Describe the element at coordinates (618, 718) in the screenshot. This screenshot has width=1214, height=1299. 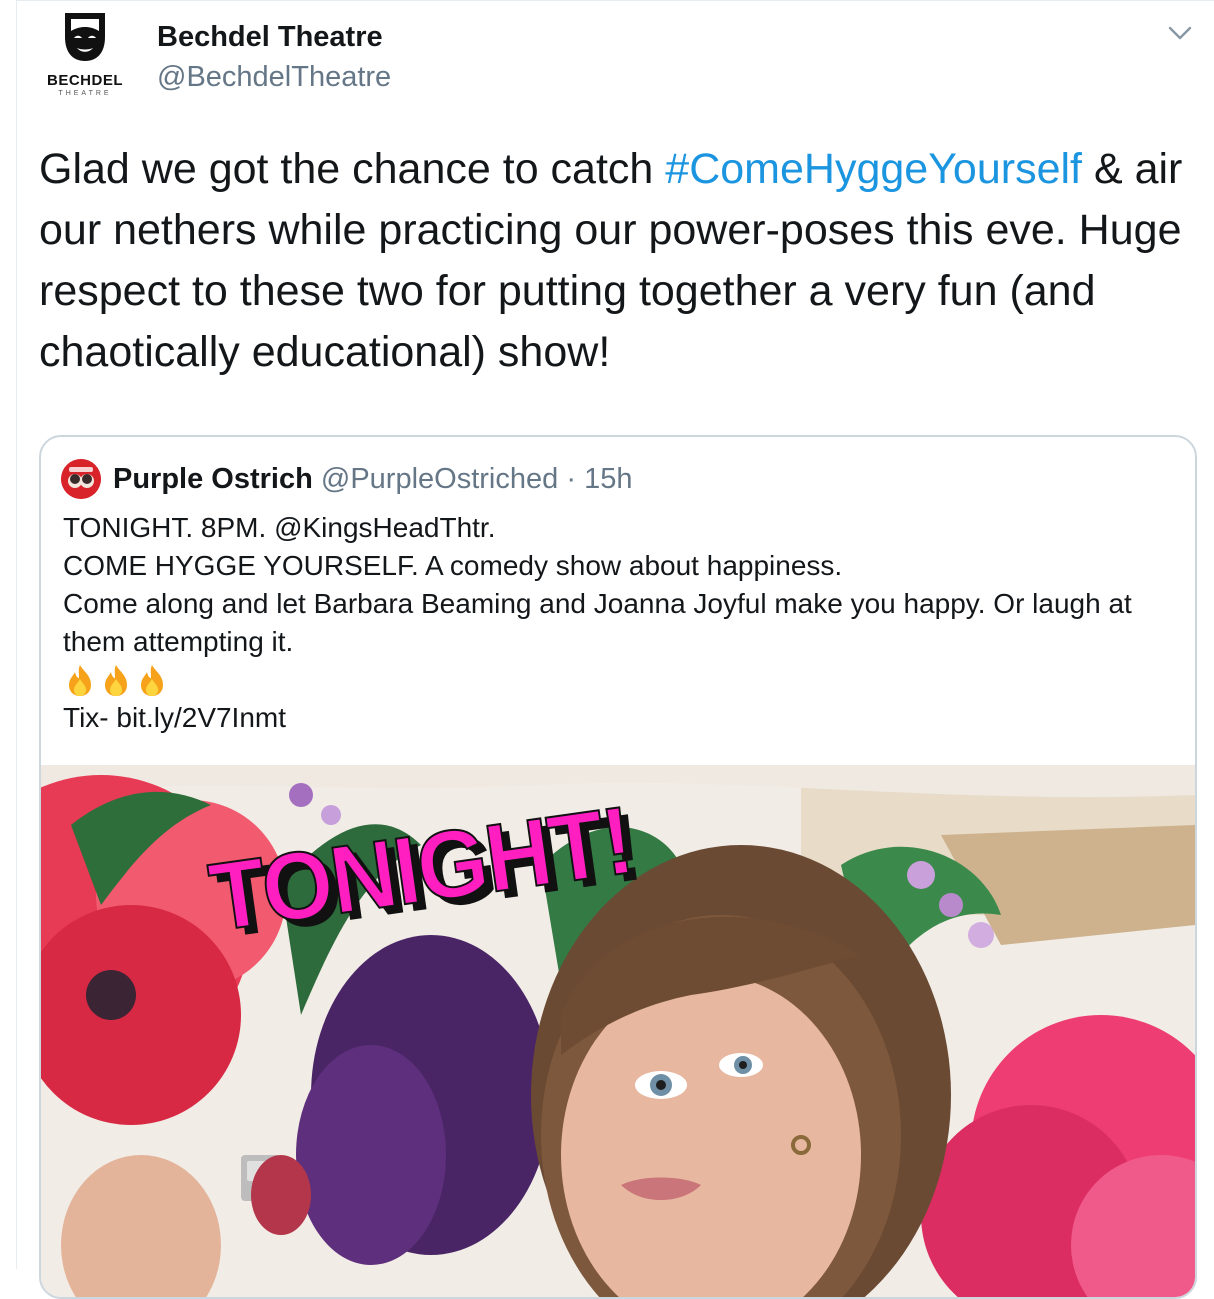
I see `tickets-link: Tix- bit.ly/2V7Inmt` at that location.